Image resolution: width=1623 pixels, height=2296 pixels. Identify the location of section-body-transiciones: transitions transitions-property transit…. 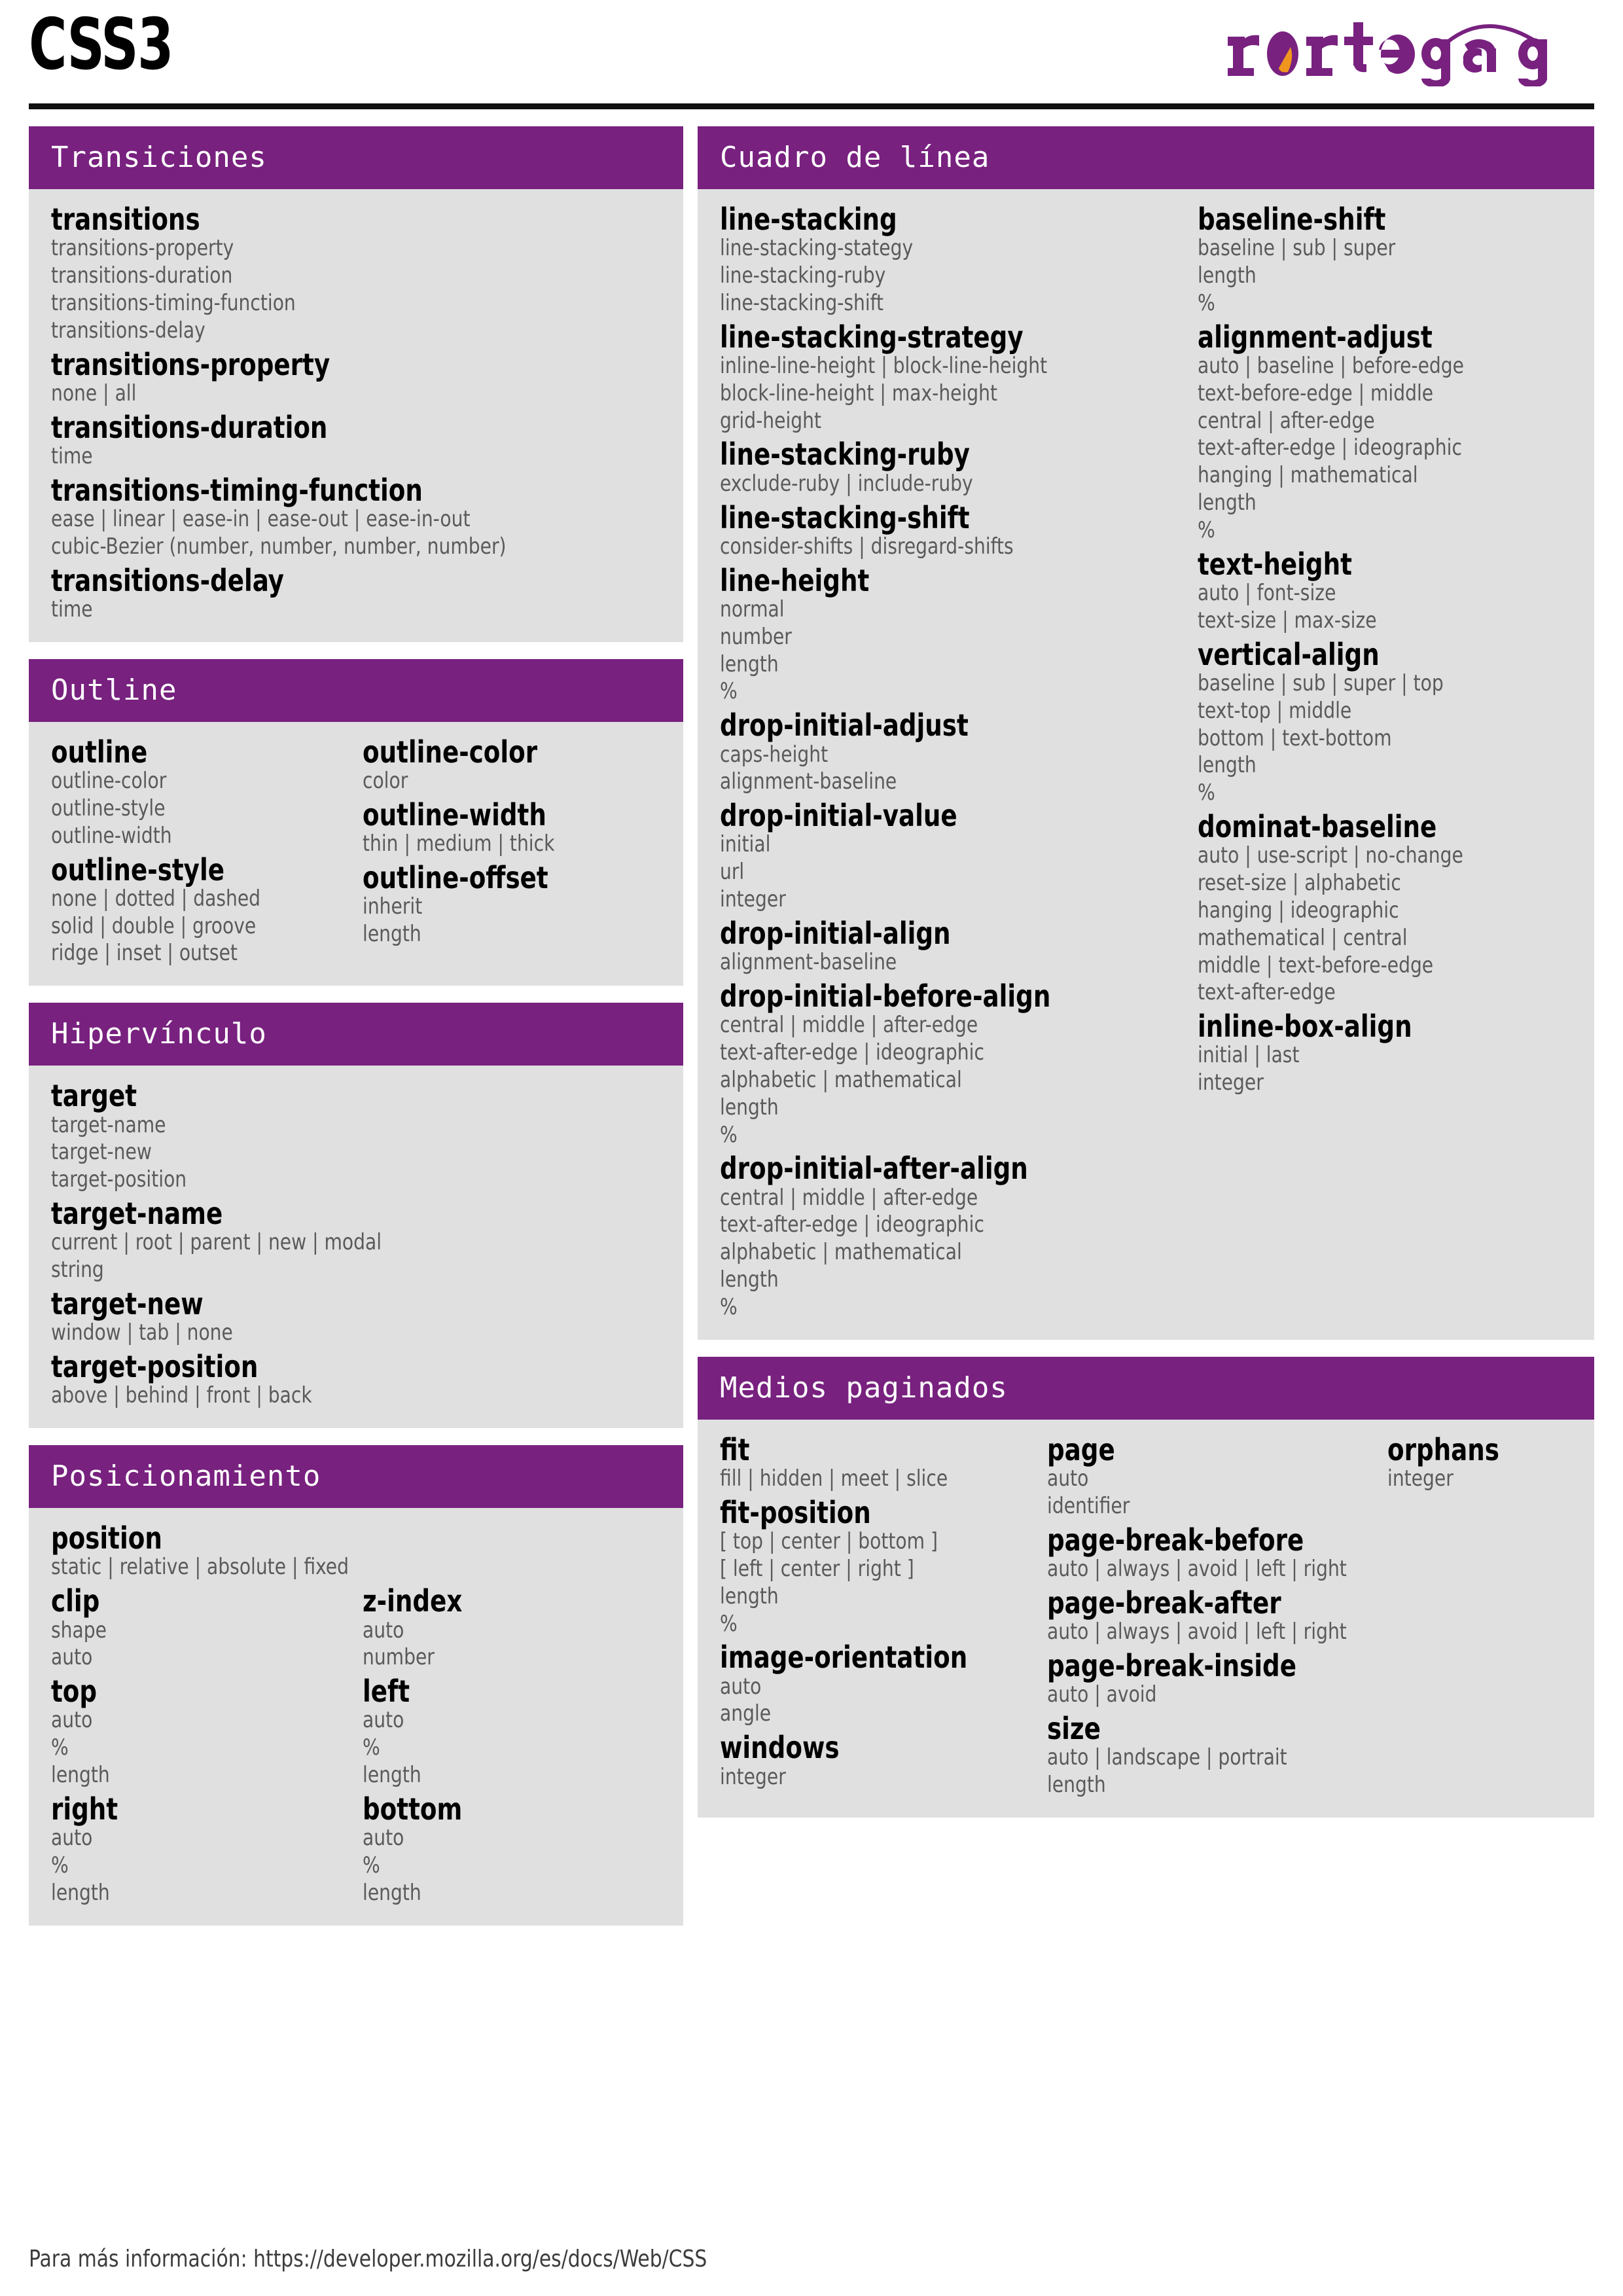
(356, 415).